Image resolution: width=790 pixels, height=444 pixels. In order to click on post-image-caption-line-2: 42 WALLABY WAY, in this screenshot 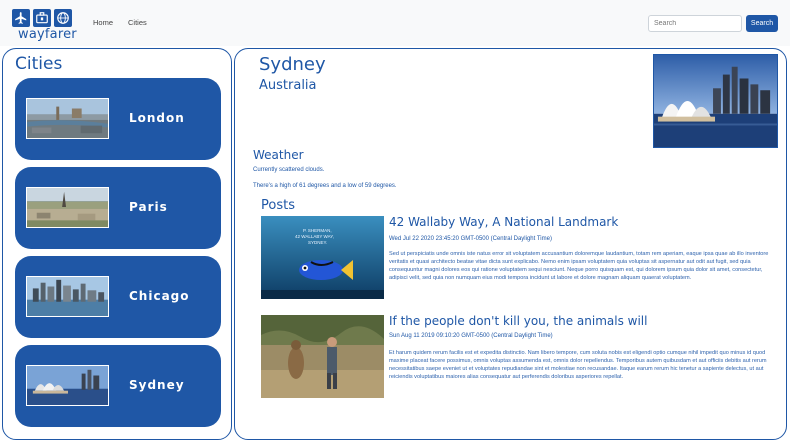, I will do `click(314, 236)`.